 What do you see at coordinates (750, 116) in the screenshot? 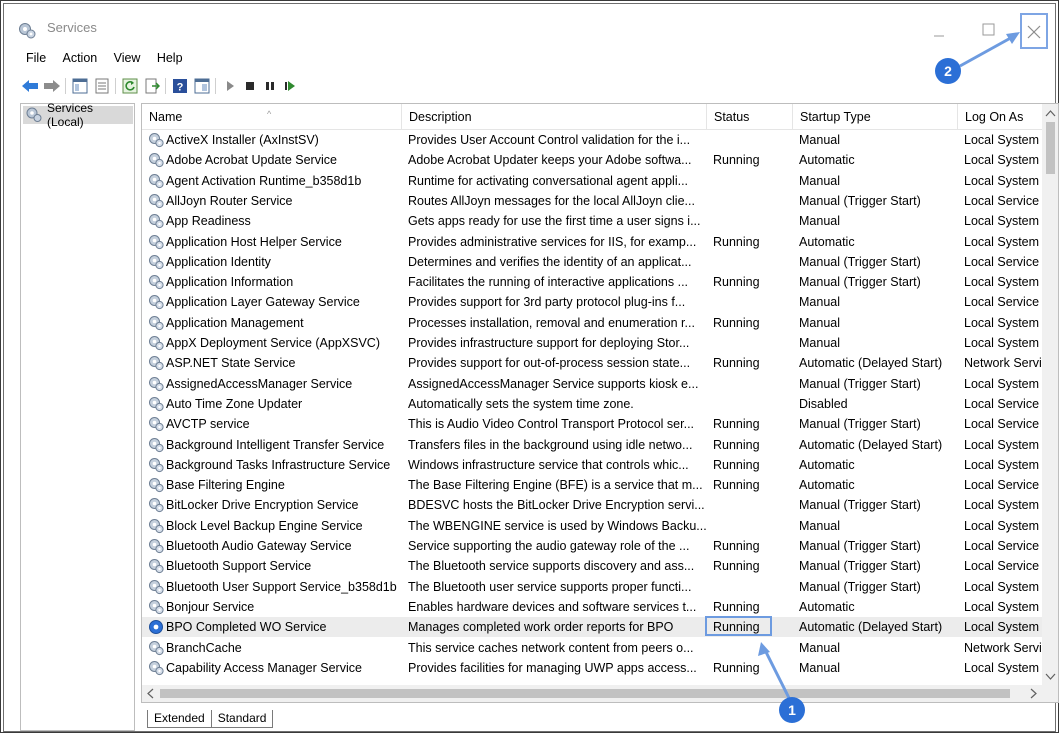
I see `column-header-status: Status` at bounding box center [750, 116].